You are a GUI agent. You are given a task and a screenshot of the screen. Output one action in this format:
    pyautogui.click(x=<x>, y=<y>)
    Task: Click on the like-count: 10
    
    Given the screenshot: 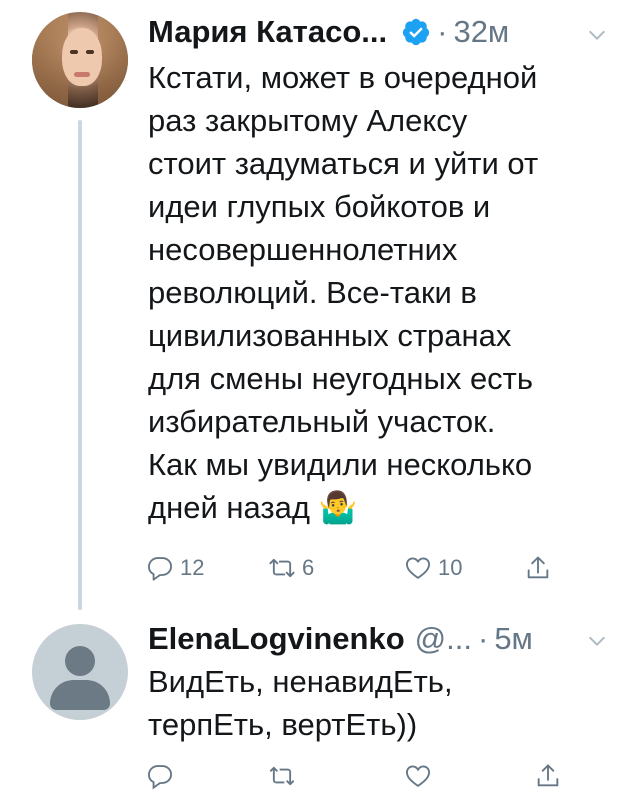 What is the action you would take?
    pyautogui.click(x=450, y=567)
    